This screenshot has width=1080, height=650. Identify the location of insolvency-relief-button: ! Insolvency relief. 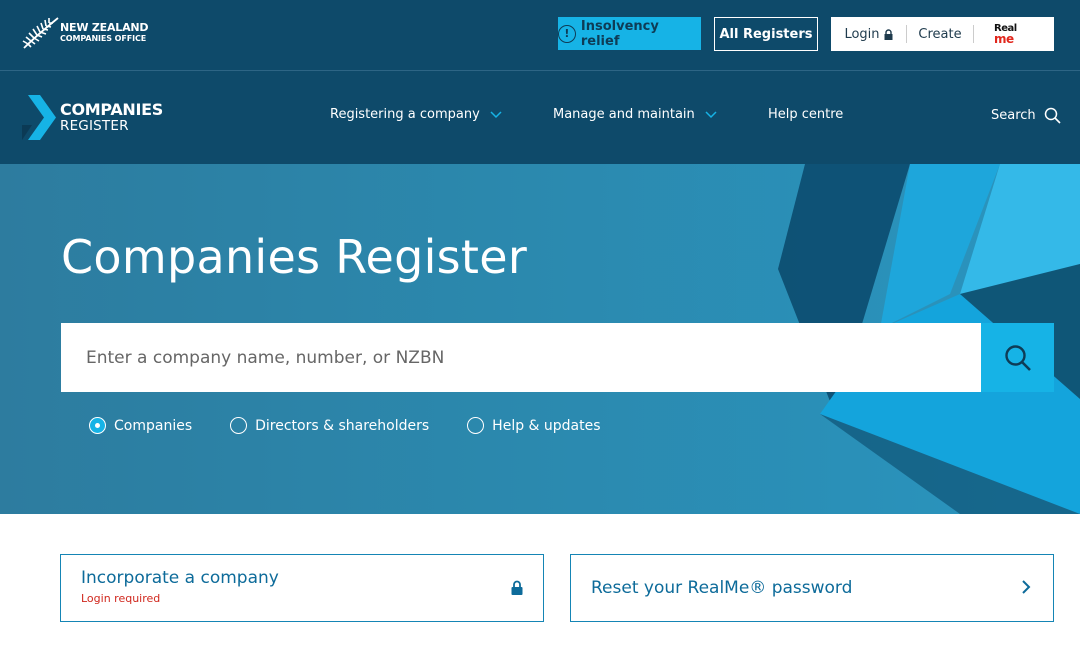
(629, 33).